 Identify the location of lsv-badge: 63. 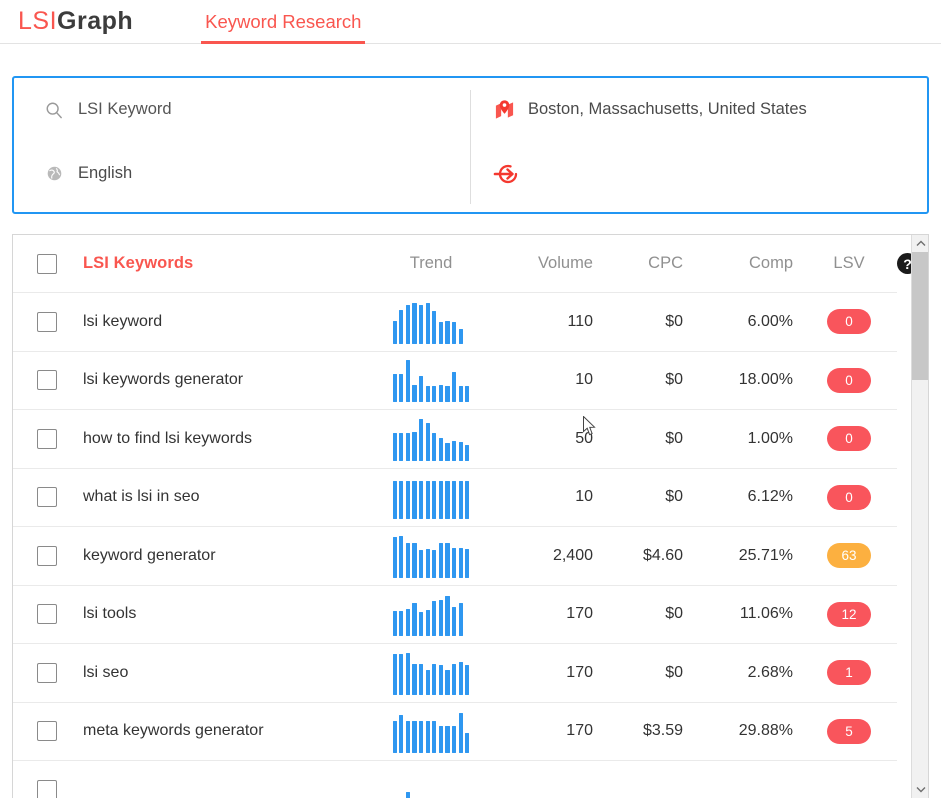
(849, 556).